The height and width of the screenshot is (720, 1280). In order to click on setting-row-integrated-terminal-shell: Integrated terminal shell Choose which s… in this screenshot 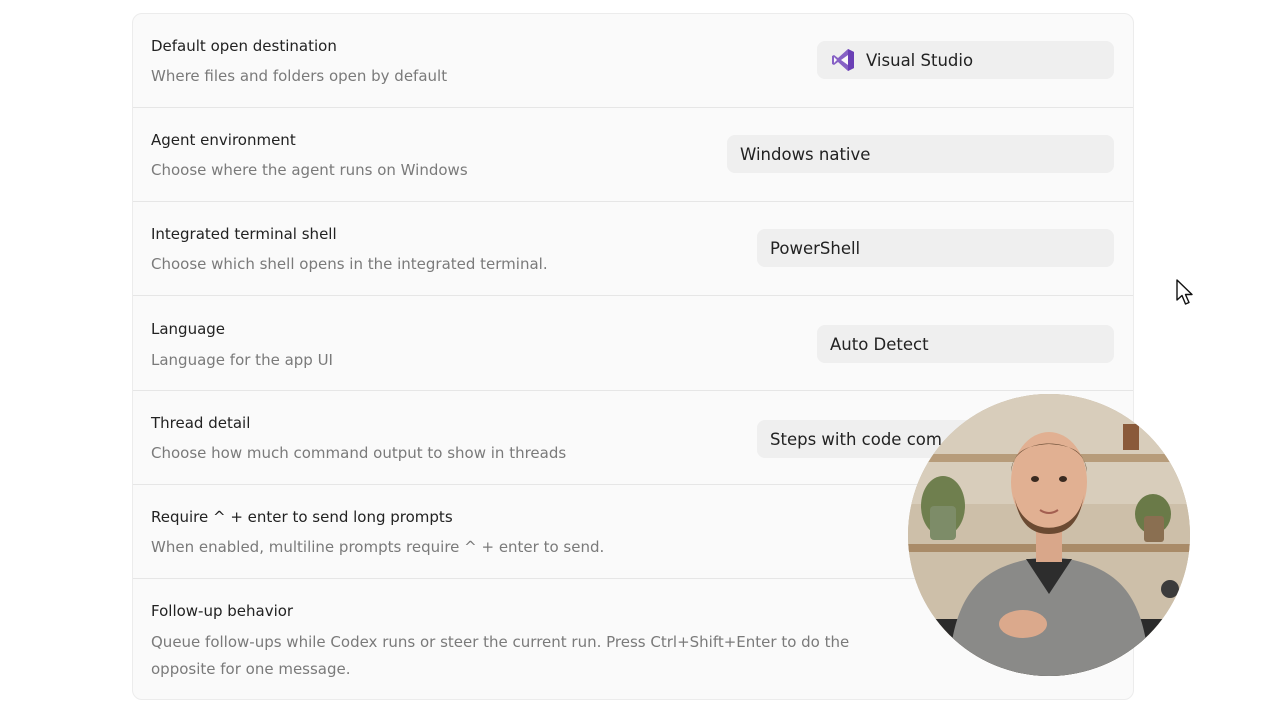, I will do `click(633, 249)`.